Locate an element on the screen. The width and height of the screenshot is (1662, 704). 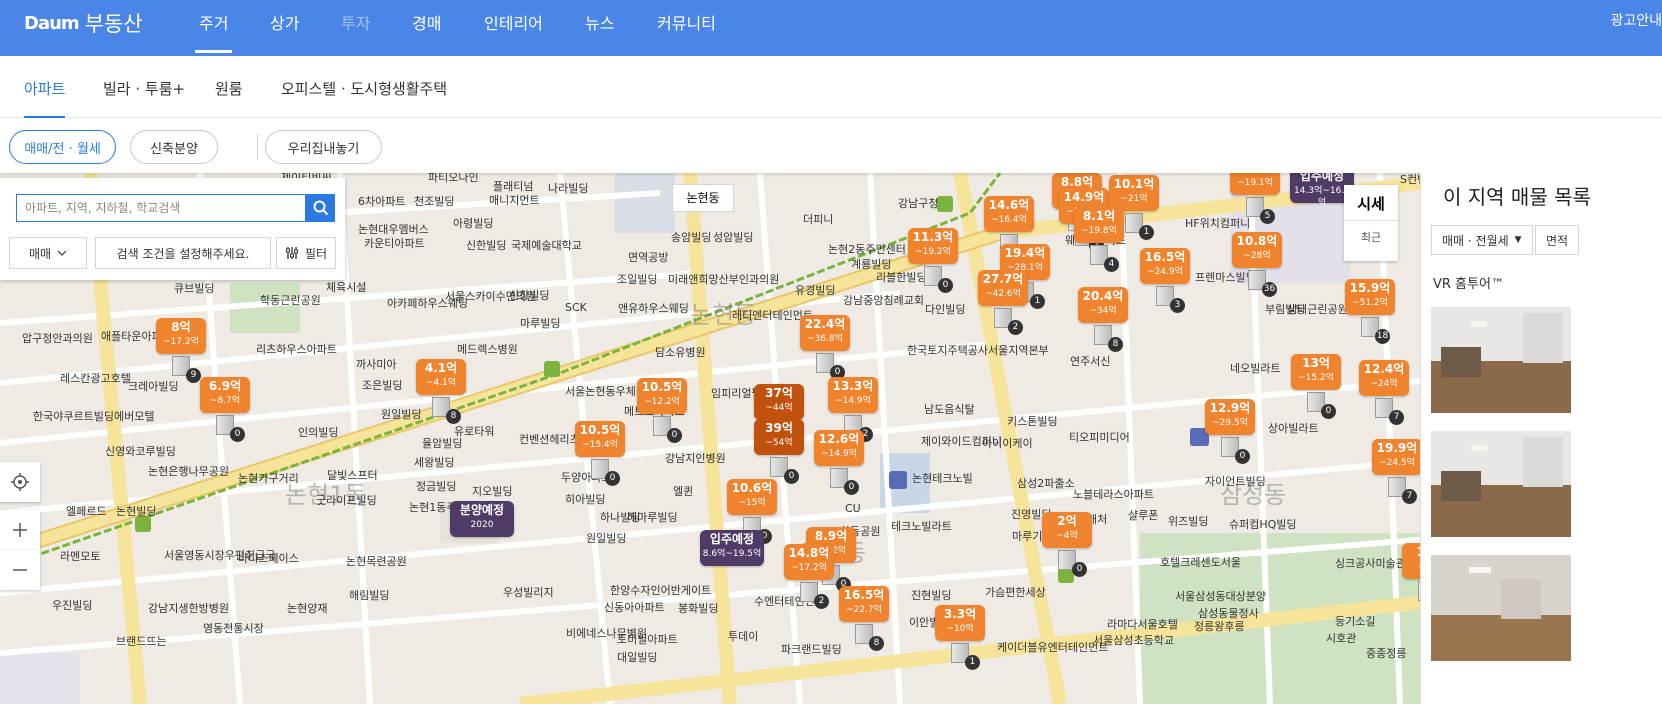
listing-count-badge: 3 is located at coordinates (1177, 305).